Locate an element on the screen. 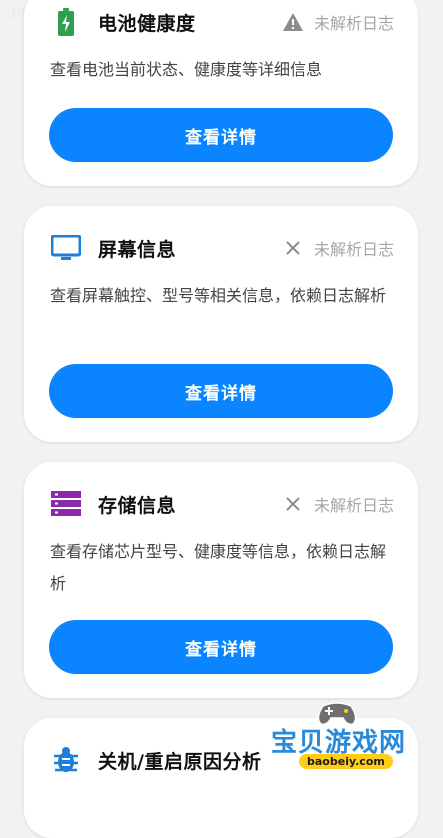 This screenshot has width=443, height=838. monitor-icon is located at coordinates (66, 248).